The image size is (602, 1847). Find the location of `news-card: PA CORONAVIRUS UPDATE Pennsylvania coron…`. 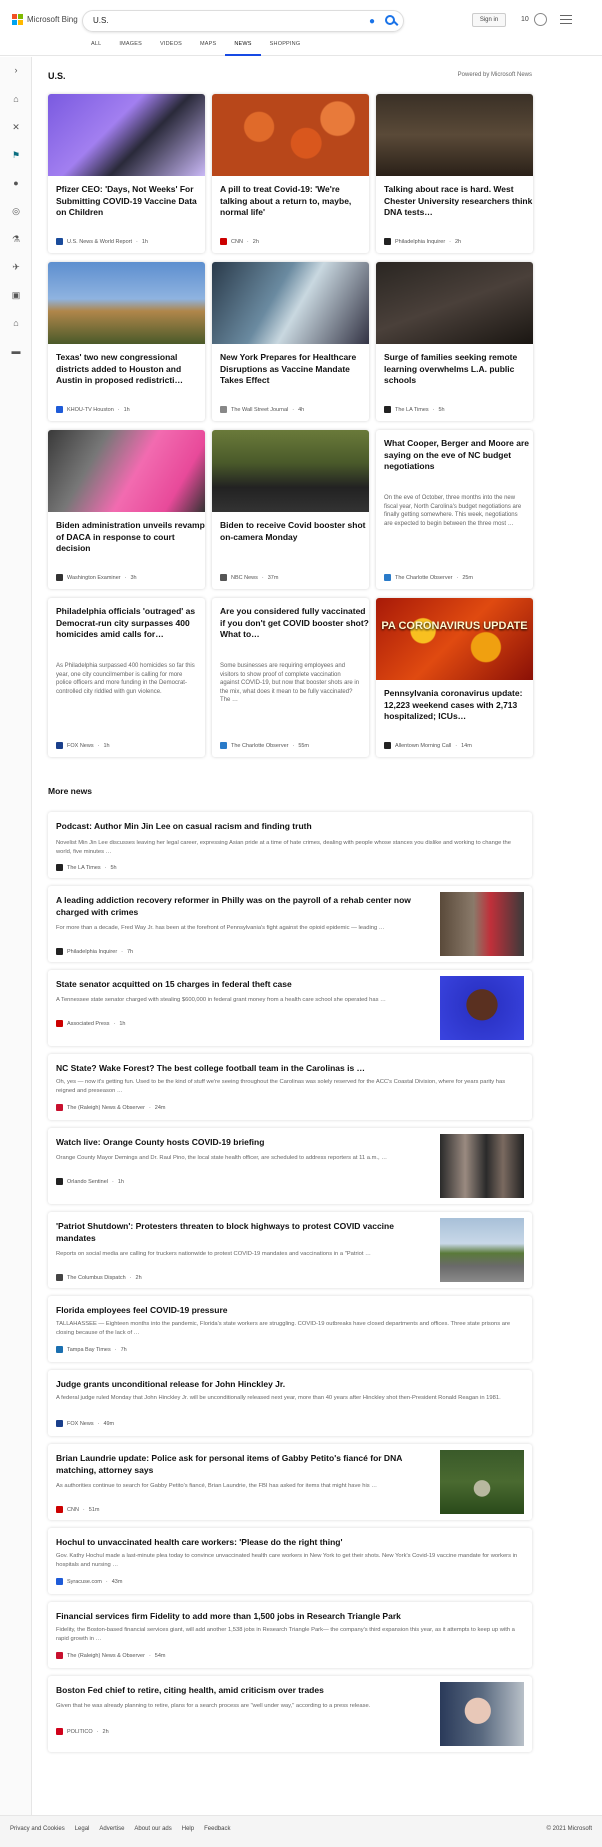

news-card: PA CORONAVIRUS UPDATE Pennsylvania coron… is located at coordinates (454, 677).